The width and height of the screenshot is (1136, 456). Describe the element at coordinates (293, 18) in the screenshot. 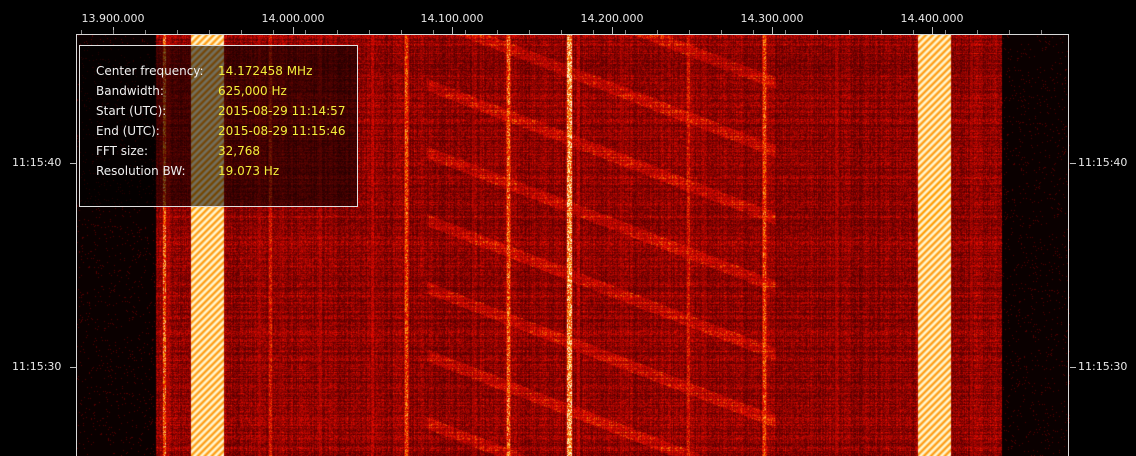

I see `frequency-label: 14.000.000` at that location.